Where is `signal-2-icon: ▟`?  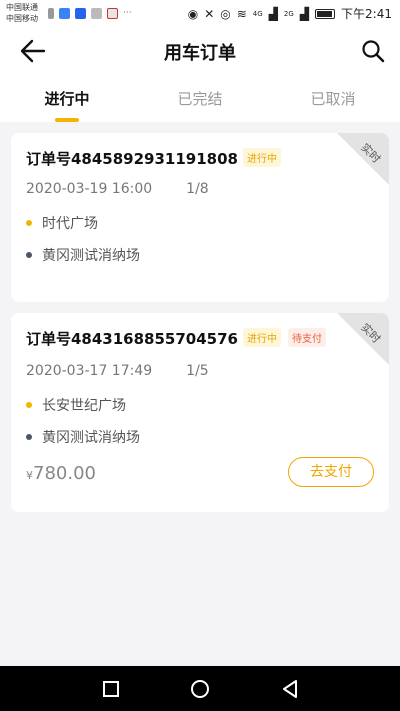 signal-2-icon: ▟ is located at coordinates (304, 13).